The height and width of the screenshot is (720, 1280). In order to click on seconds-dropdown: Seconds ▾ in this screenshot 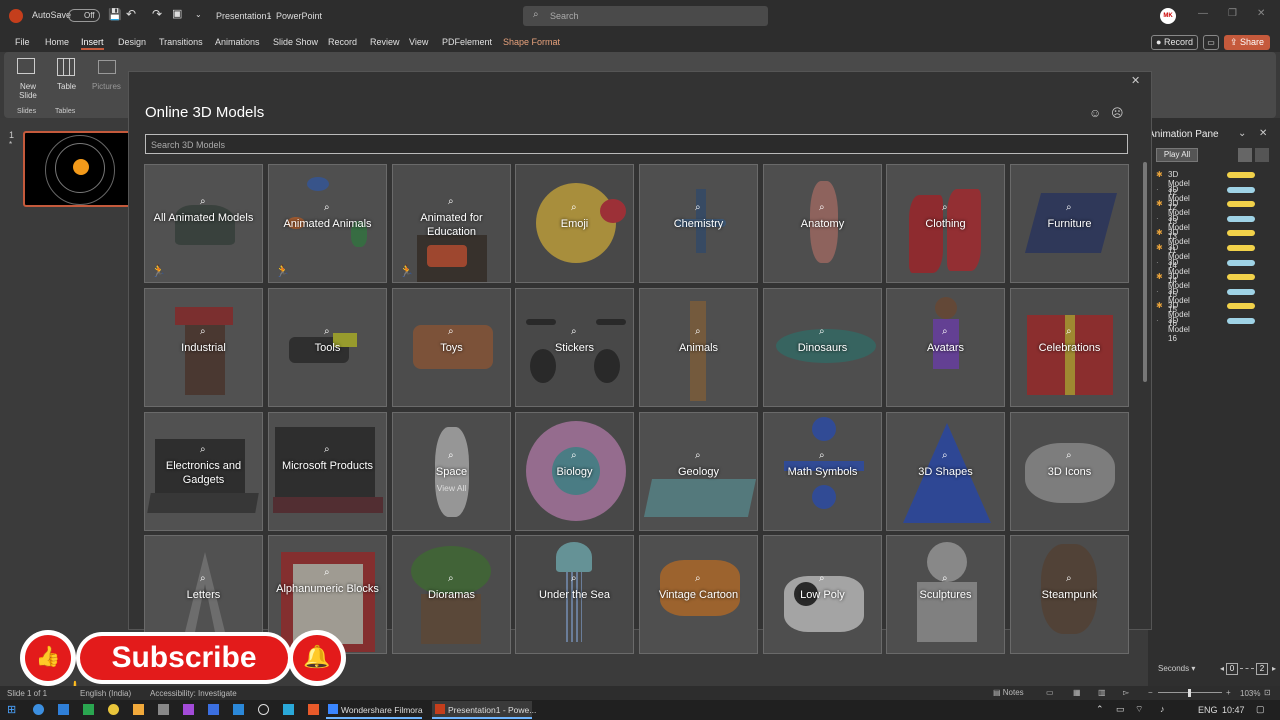, I will do `click(1176, 668)`.